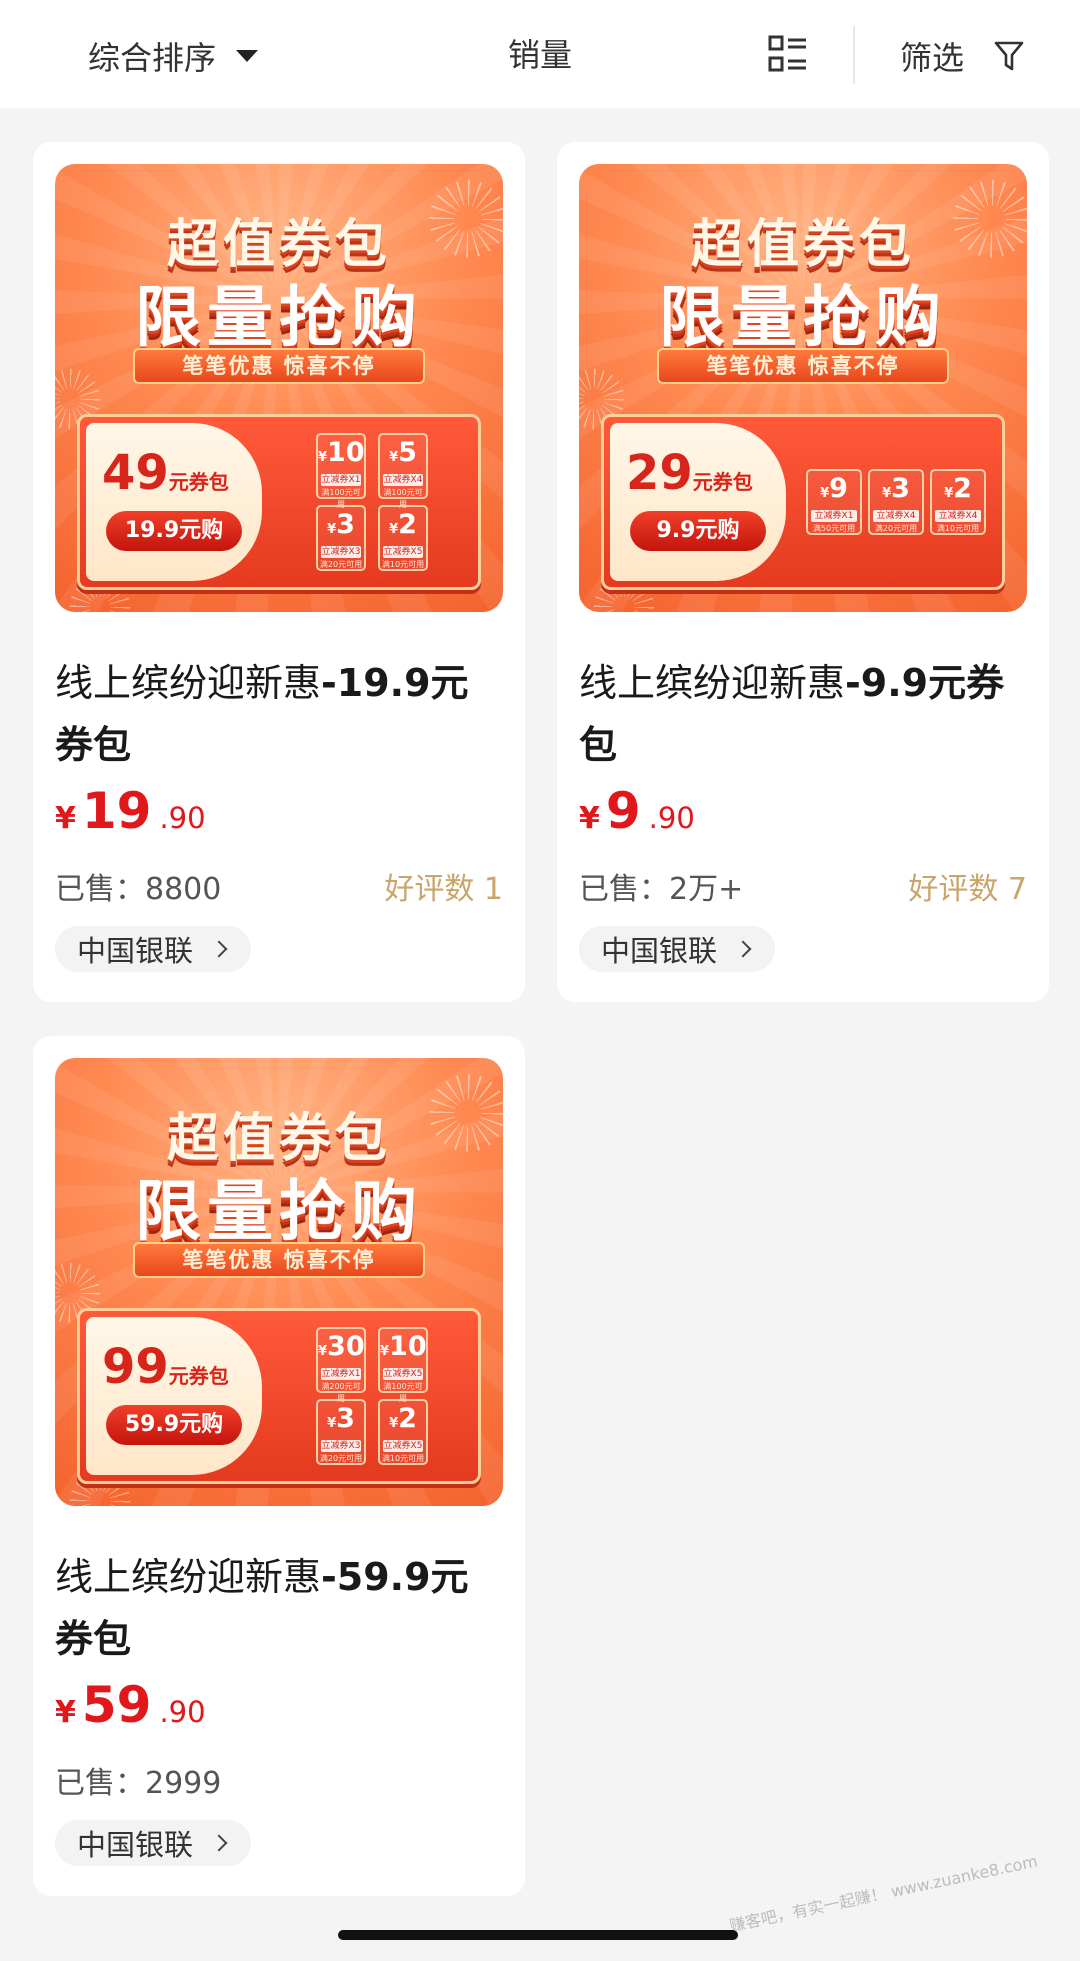 Image resolution: width=1080 pixels, height=1961 pixels. What do you see at coordinates (698, 531) in the screenshot?
I see `bundle-buy-price: 9.9元购` at bounding box center [698, 531].